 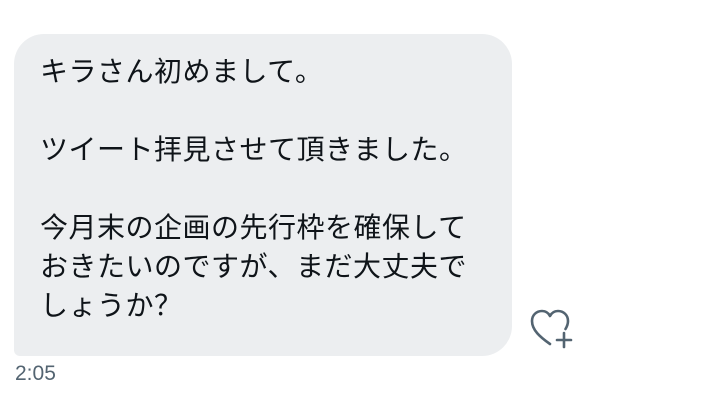 I want to click on message-line: ツイート拝見させて頂きました。, so click(x=254, y=149).